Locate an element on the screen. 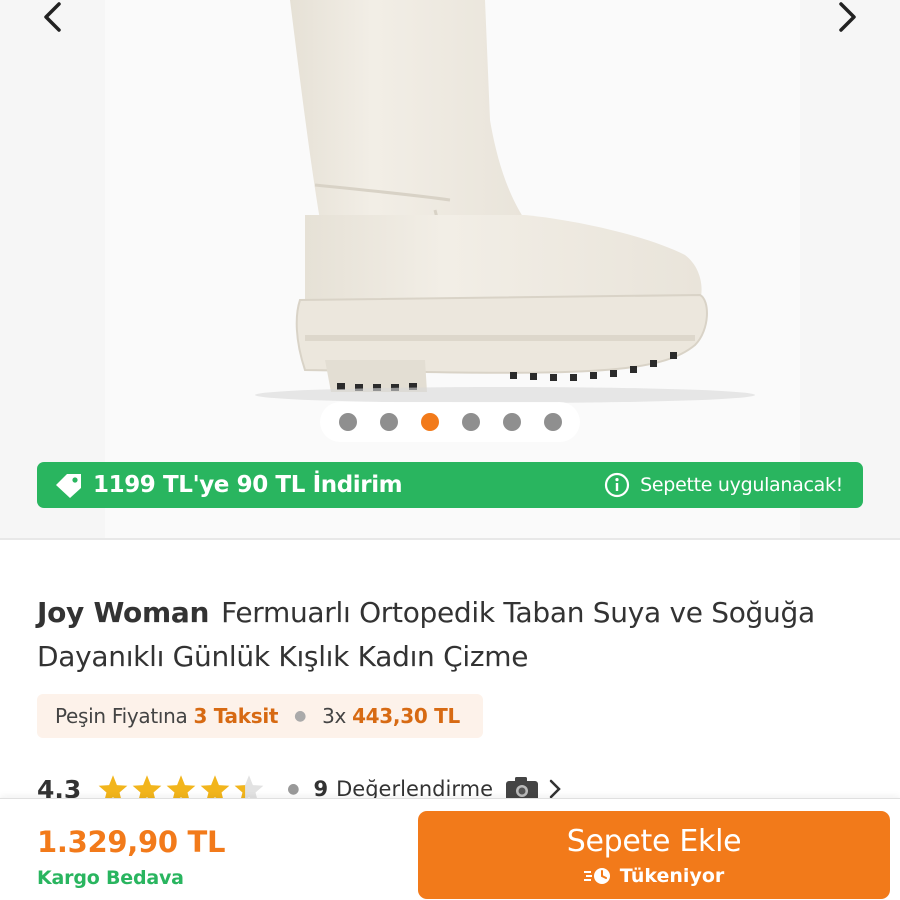  stock-status-text: Tükeniyor is located at coordinates (672, 875).